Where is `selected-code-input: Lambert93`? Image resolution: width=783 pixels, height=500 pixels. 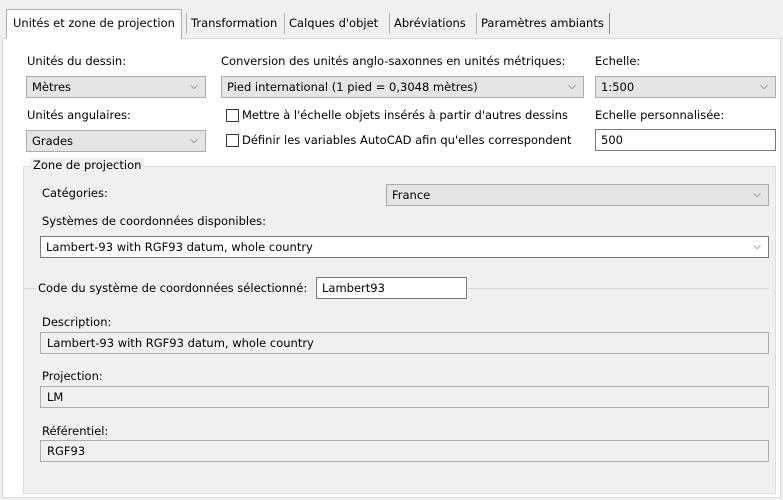
selected-code-input: Lambert93 is located at coordinates (391, 288).